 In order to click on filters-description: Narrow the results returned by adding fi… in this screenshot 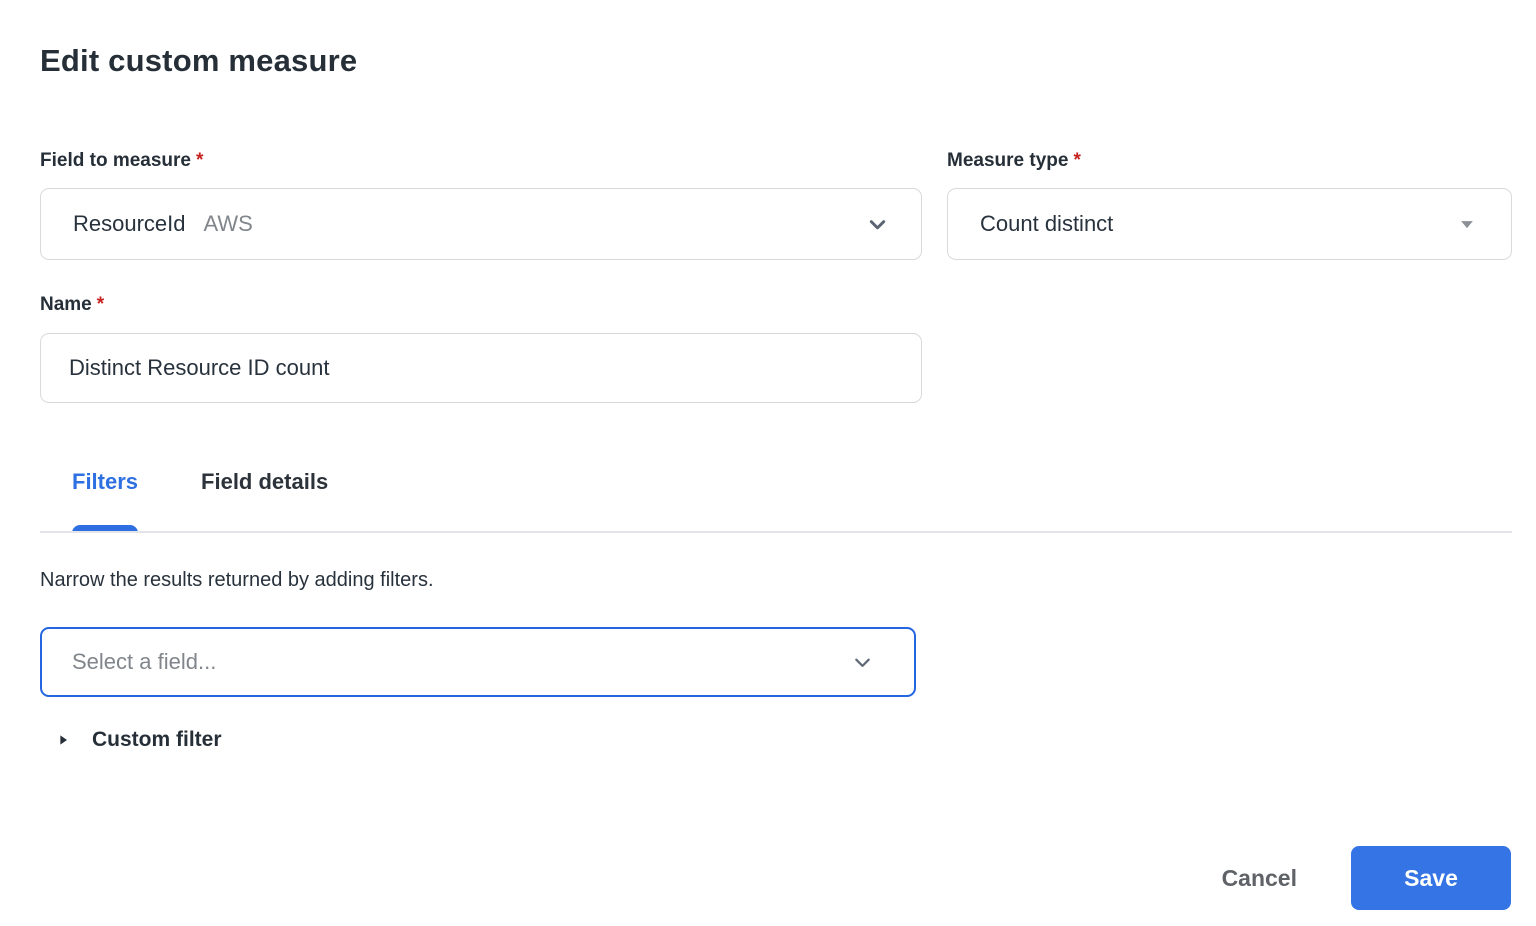, I will do `click(237, 580)`.